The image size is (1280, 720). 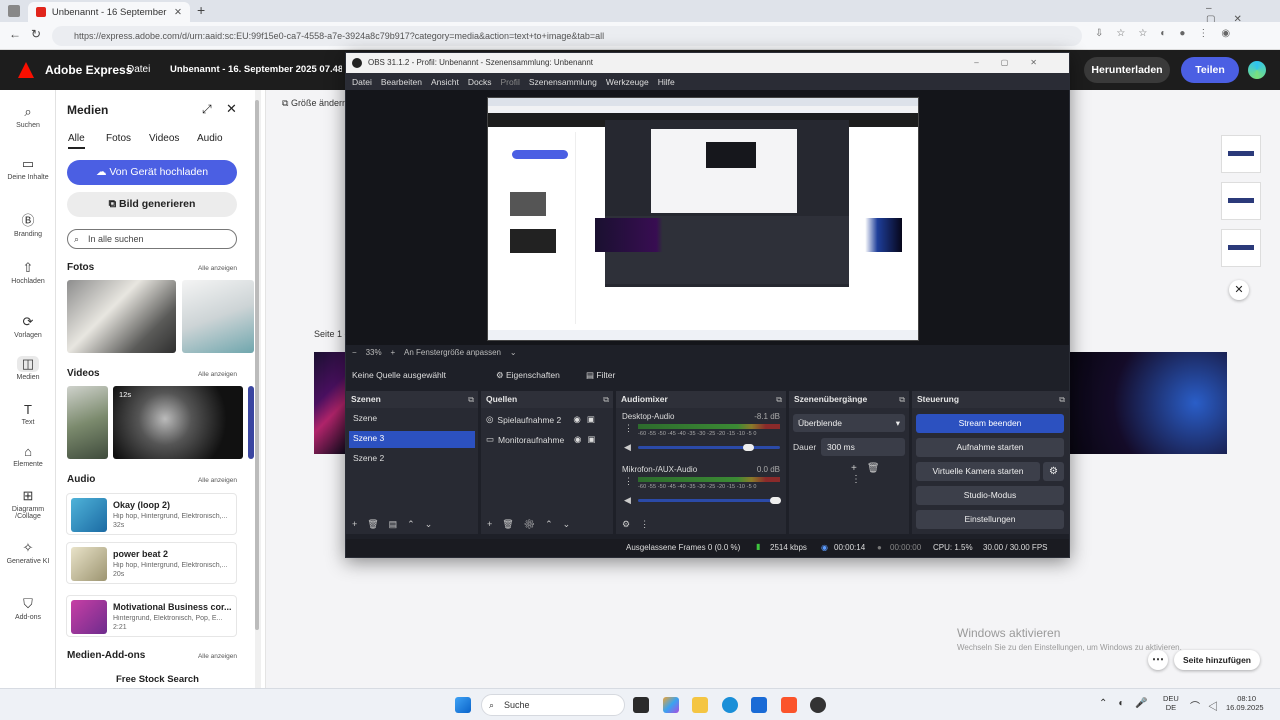 I want to click on menu-profil: Profil, so click(x=509, y=82).